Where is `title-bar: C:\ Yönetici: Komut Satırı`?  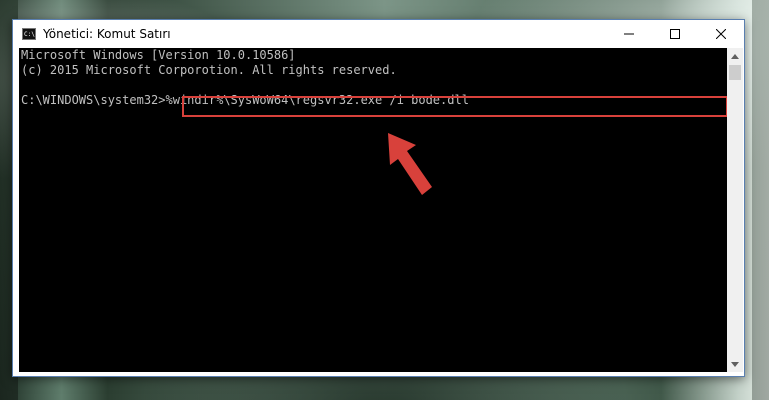 title-bar: C:\ Yönetici: Komut Satırı is located at coordinates (378, 33).